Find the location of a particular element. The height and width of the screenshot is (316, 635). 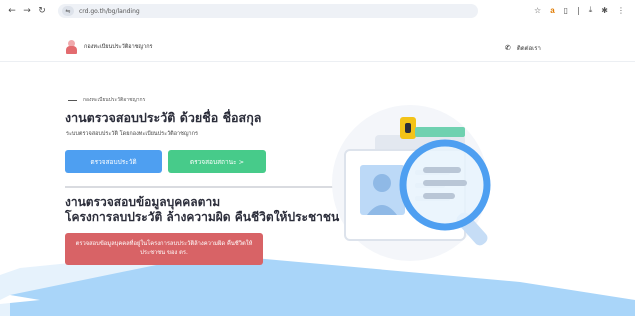

logo-icon is located at coordinates (71, 47).